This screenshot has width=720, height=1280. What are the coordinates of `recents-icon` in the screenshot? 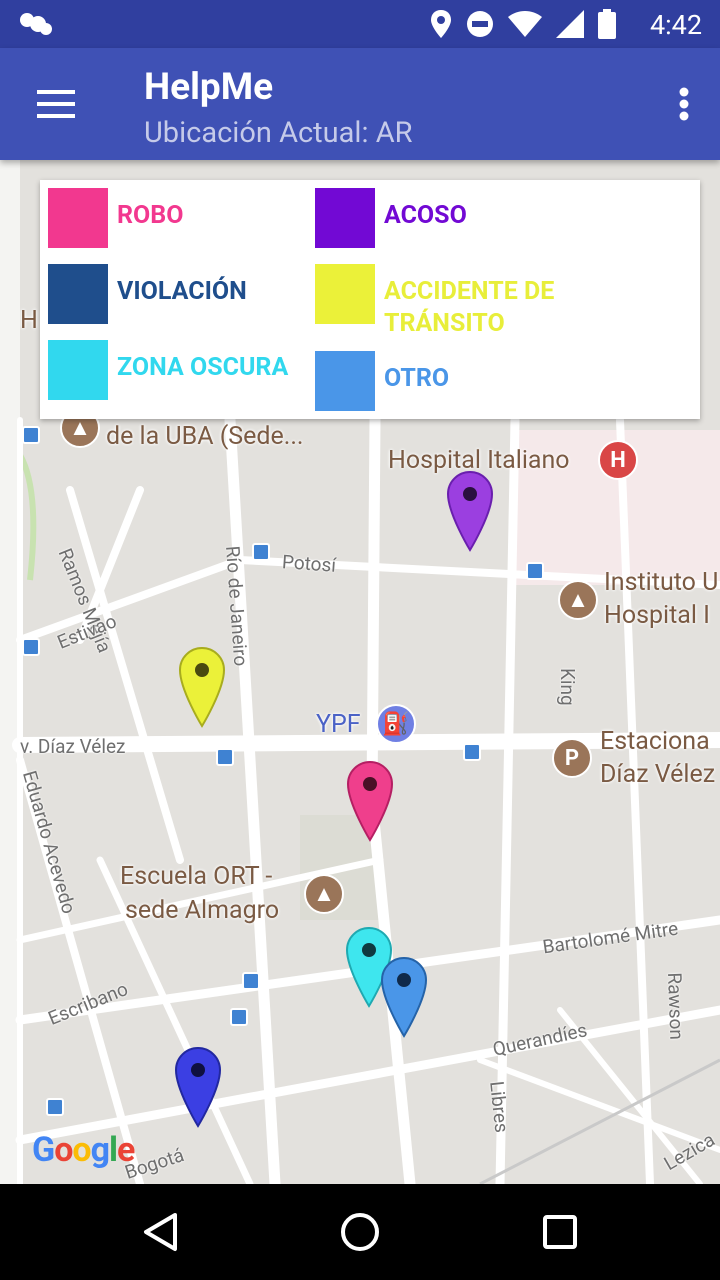 It's located at (560, 1232).